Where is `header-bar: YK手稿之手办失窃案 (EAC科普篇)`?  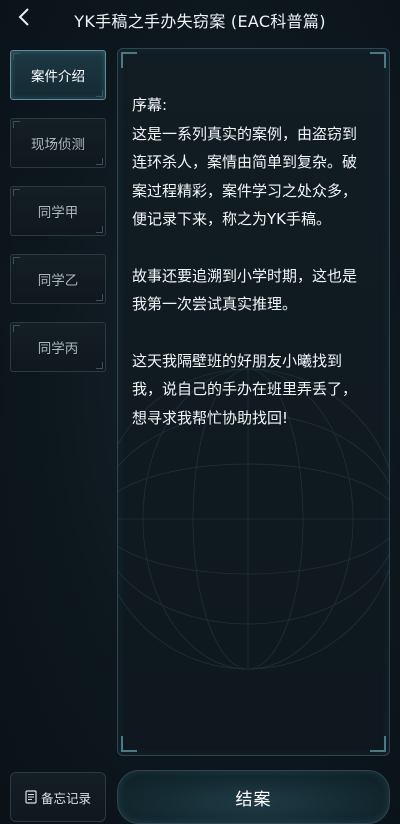
header-bar: YK手稿之手办失窃案 (EAC科普篇) is located at coordinates (200, 20).